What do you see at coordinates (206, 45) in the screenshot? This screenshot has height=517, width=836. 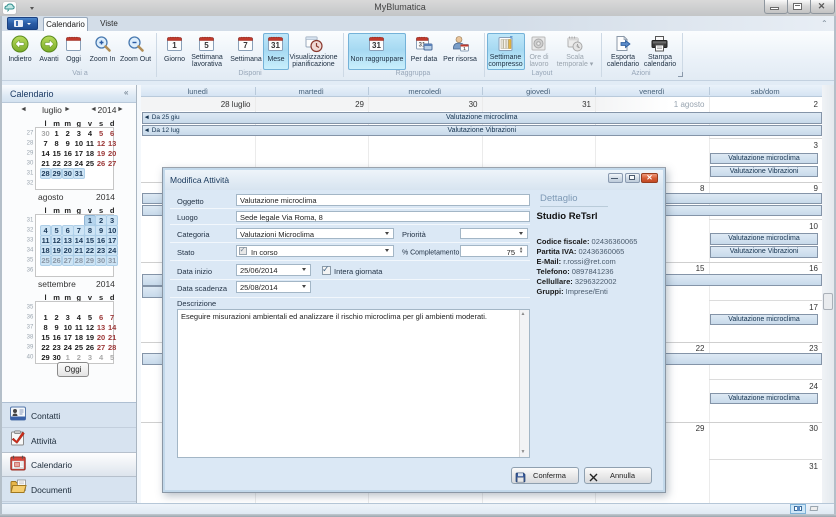 I see `svg-text: 5` at bounding box center [206, 45].